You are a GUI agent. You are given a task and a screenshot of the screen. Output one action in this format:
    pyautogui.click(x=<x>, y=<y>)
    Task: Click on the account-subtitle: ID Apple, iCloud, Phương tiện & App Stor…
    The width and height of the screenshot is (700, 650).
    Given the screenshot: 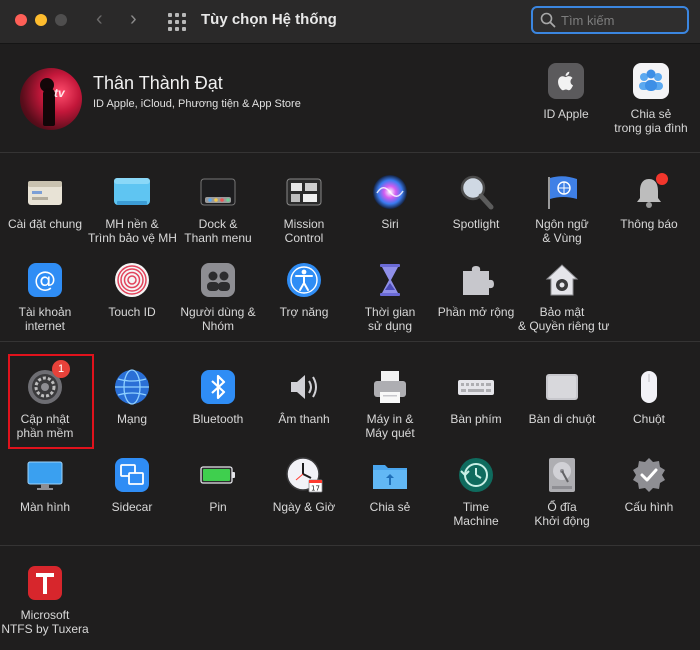 What is the action you would take?
    pyautogui.click(x=197, y=104)
    